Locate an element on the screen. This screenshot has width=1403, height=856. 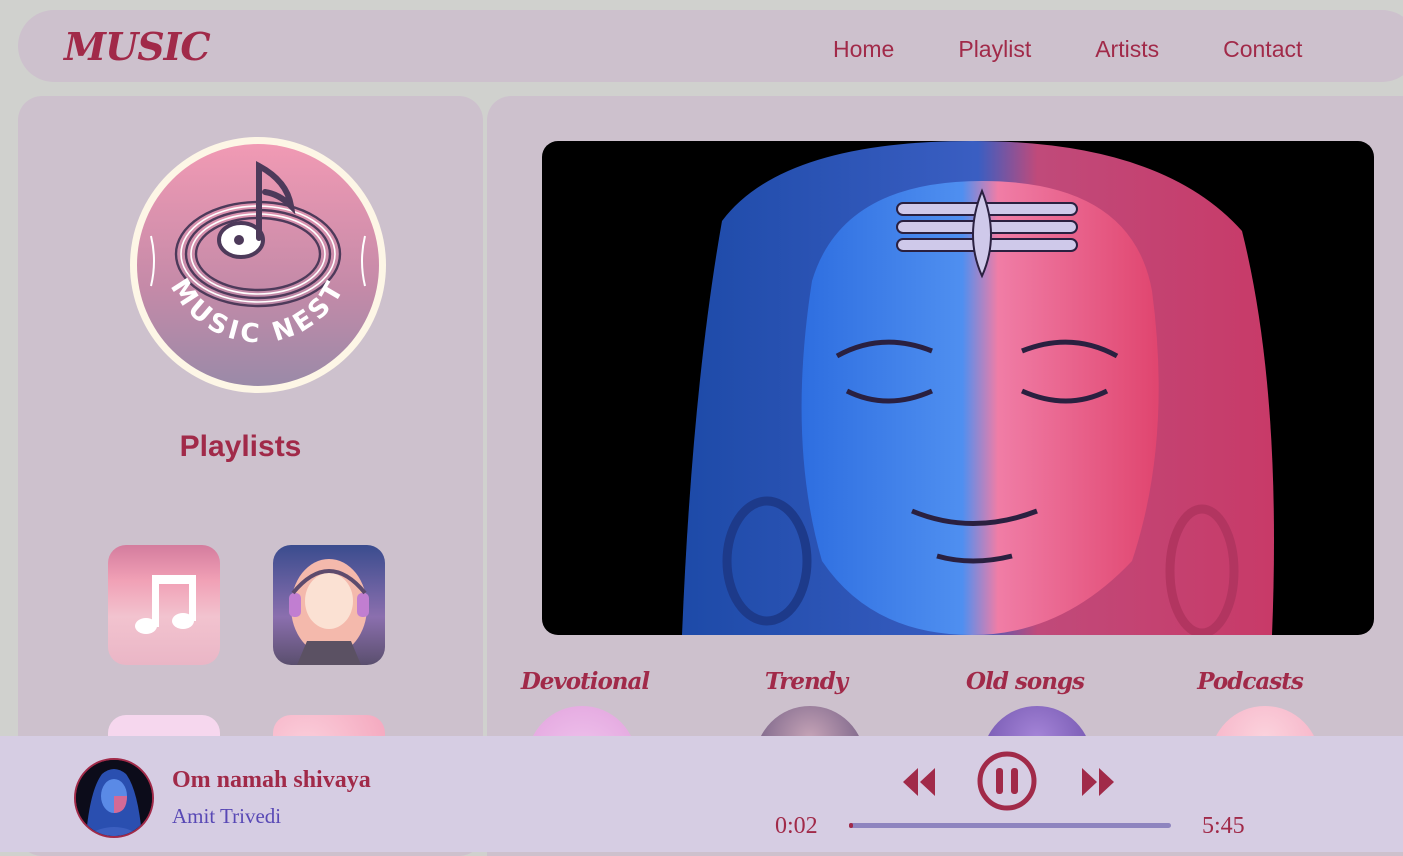
category-trendy: Trendy is located at coordinates (806, 681).